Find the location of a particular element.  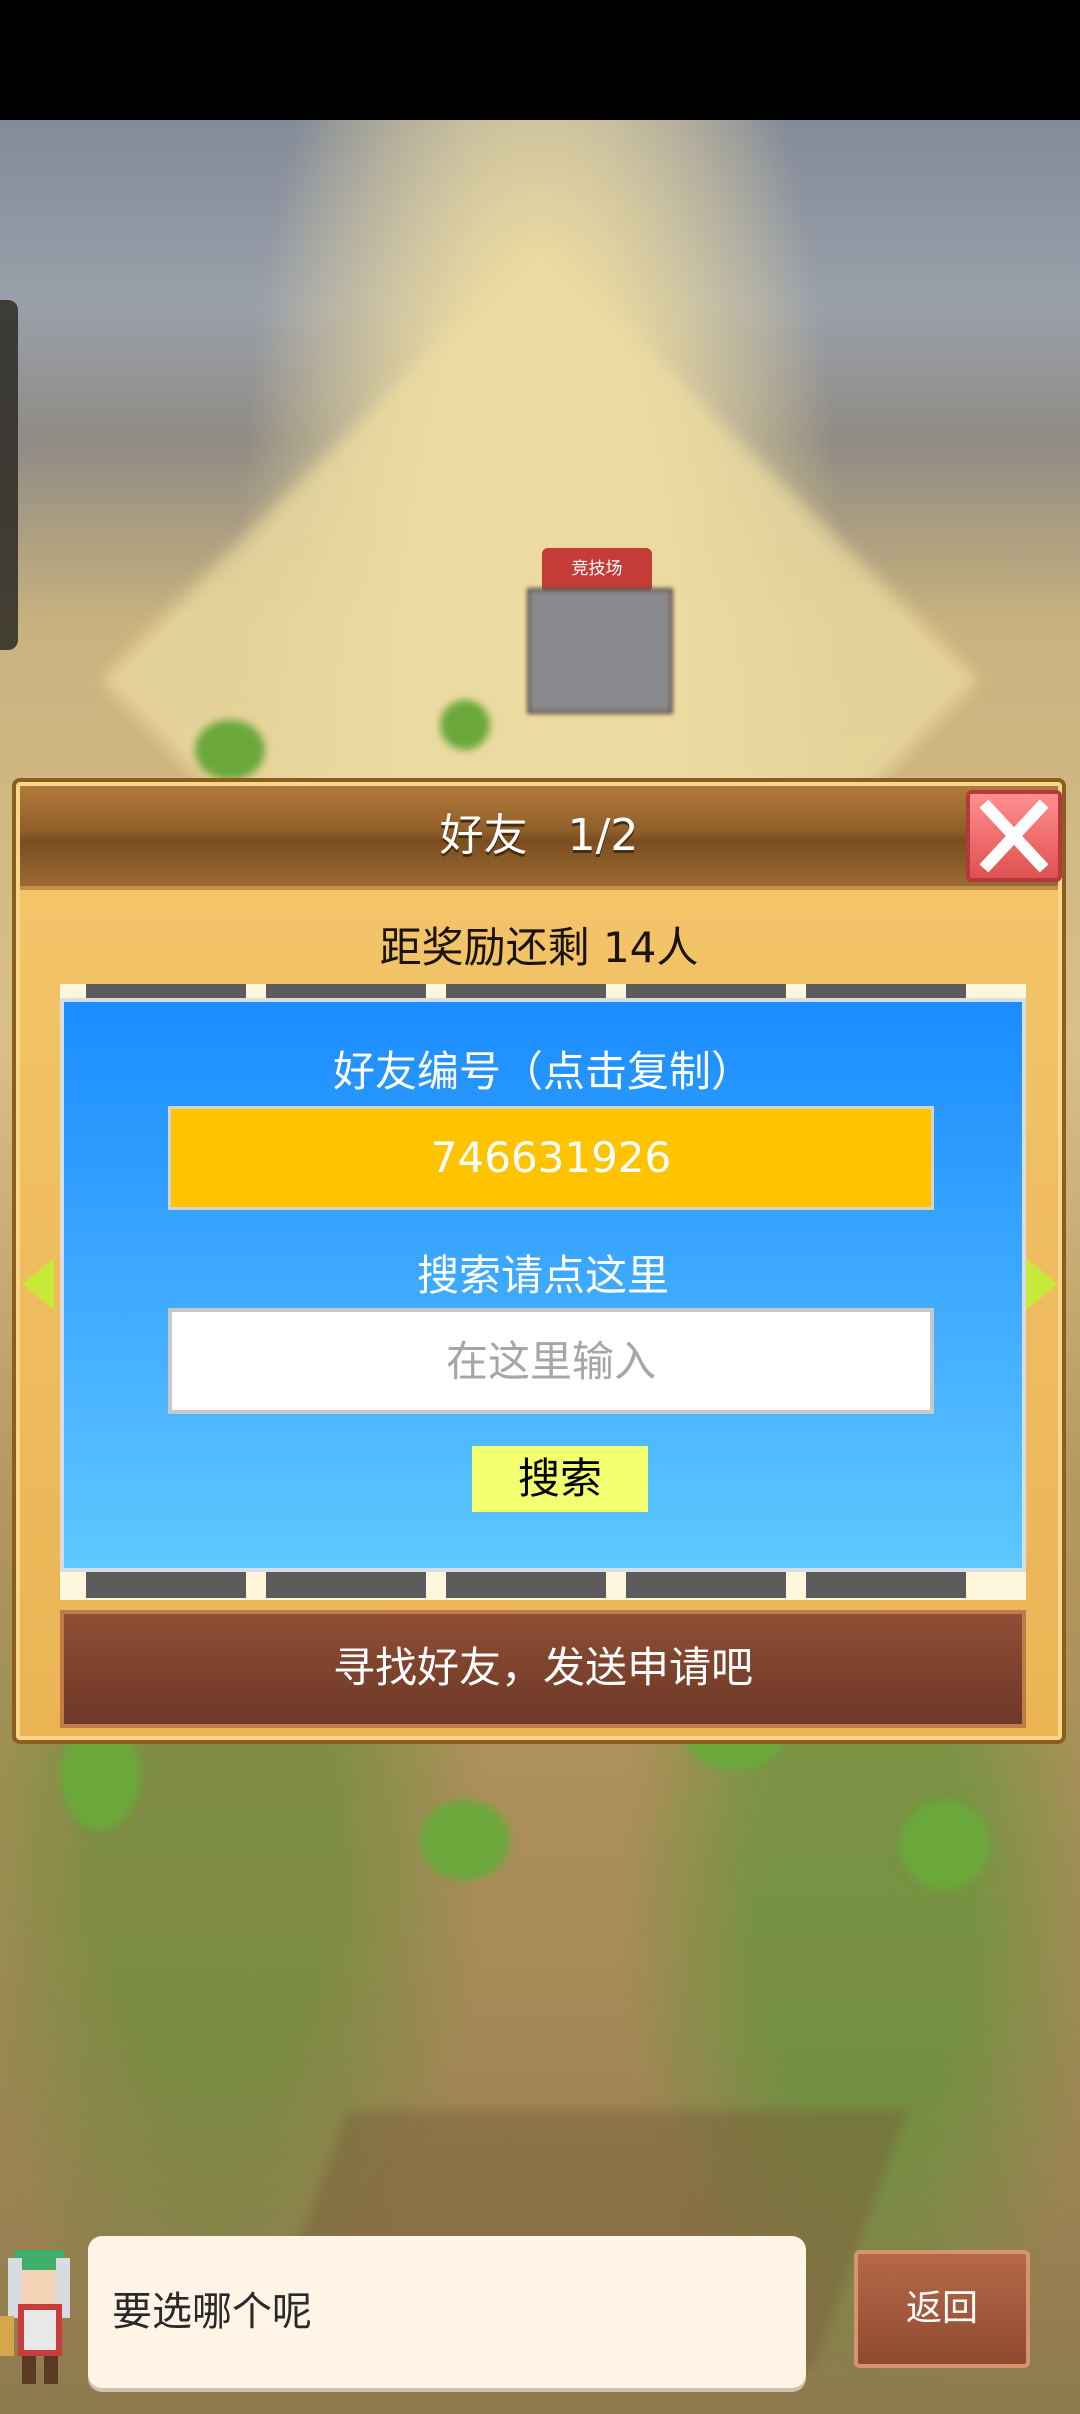

friend-id-copy-field: 746631926 is located at coordinates (551, 1158).